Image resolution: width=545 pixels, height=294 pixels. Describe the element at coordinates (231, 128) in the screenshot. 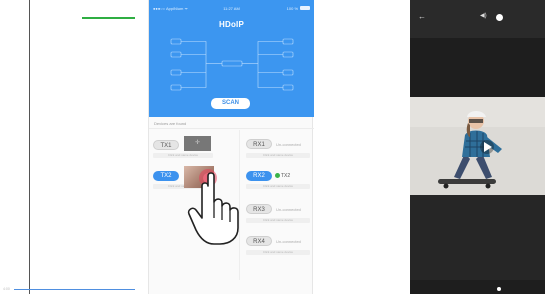

I see `divider` at that location.